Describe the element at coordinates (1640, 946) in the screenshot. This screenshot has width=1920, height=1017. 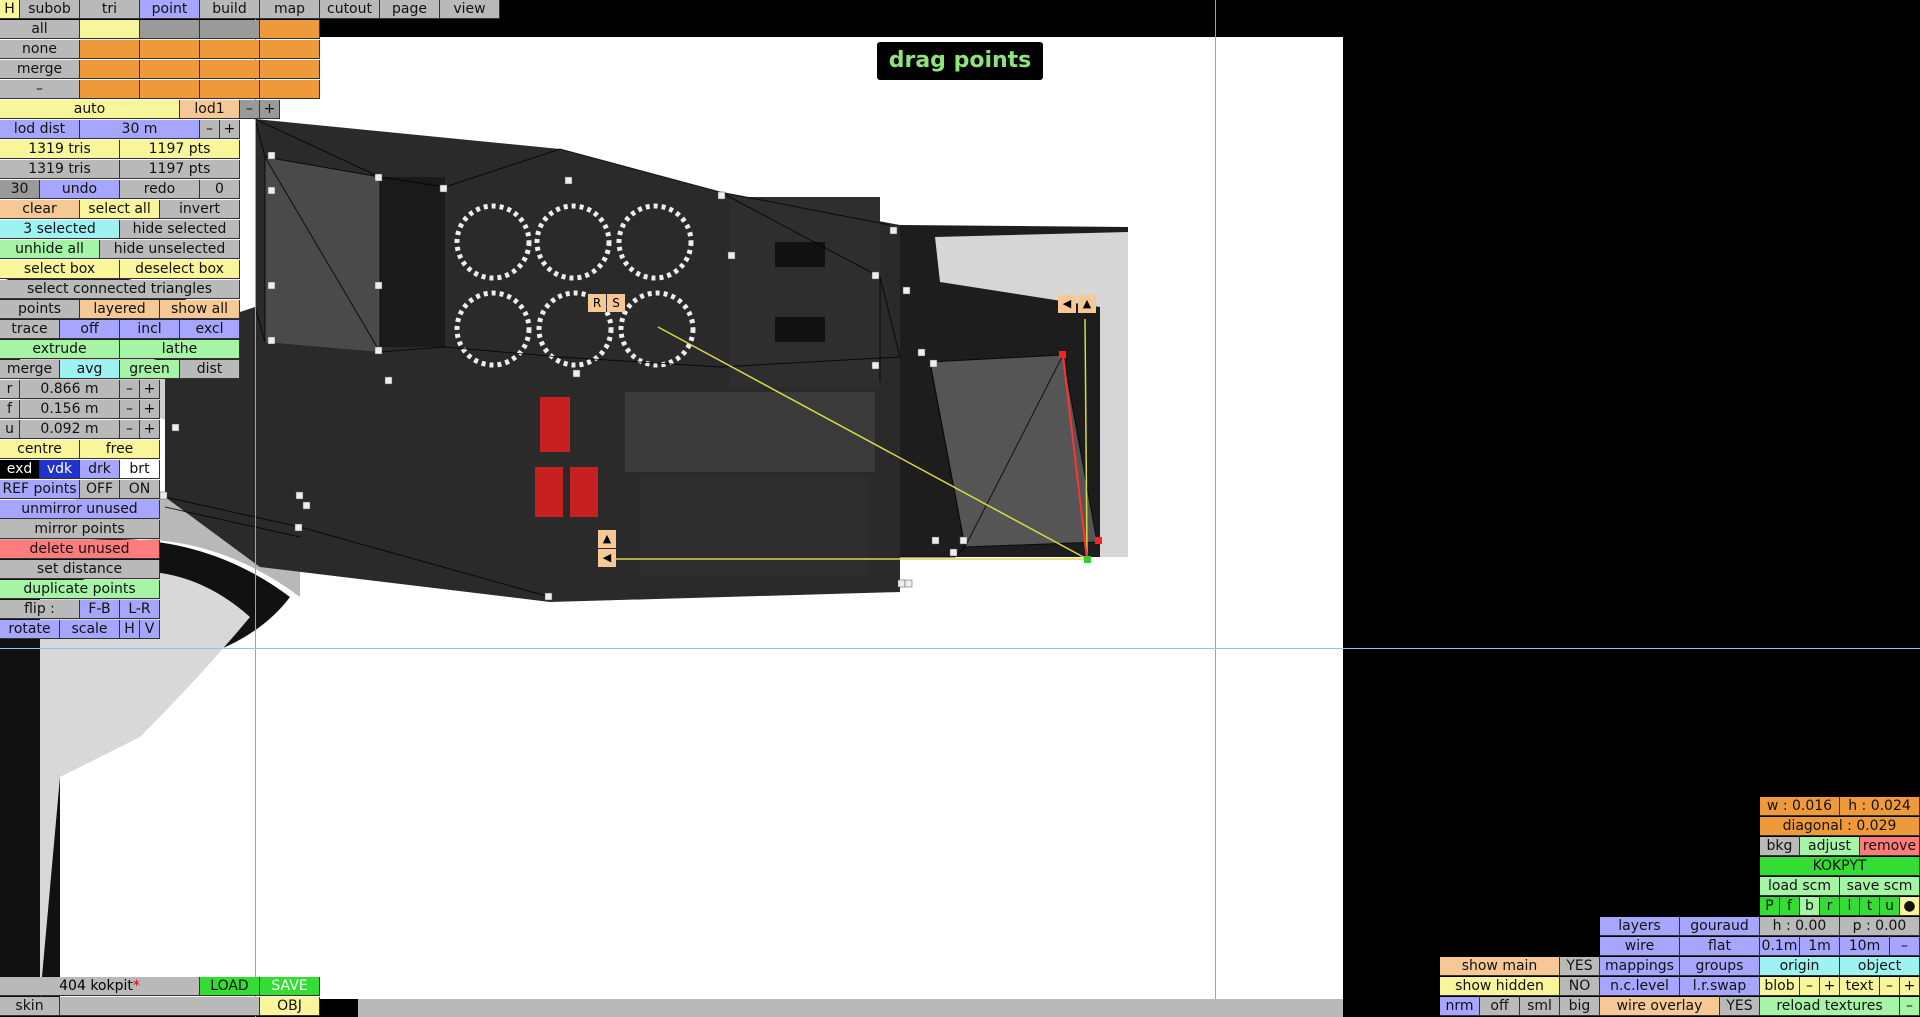
I see `wire-button: wire` at that location.